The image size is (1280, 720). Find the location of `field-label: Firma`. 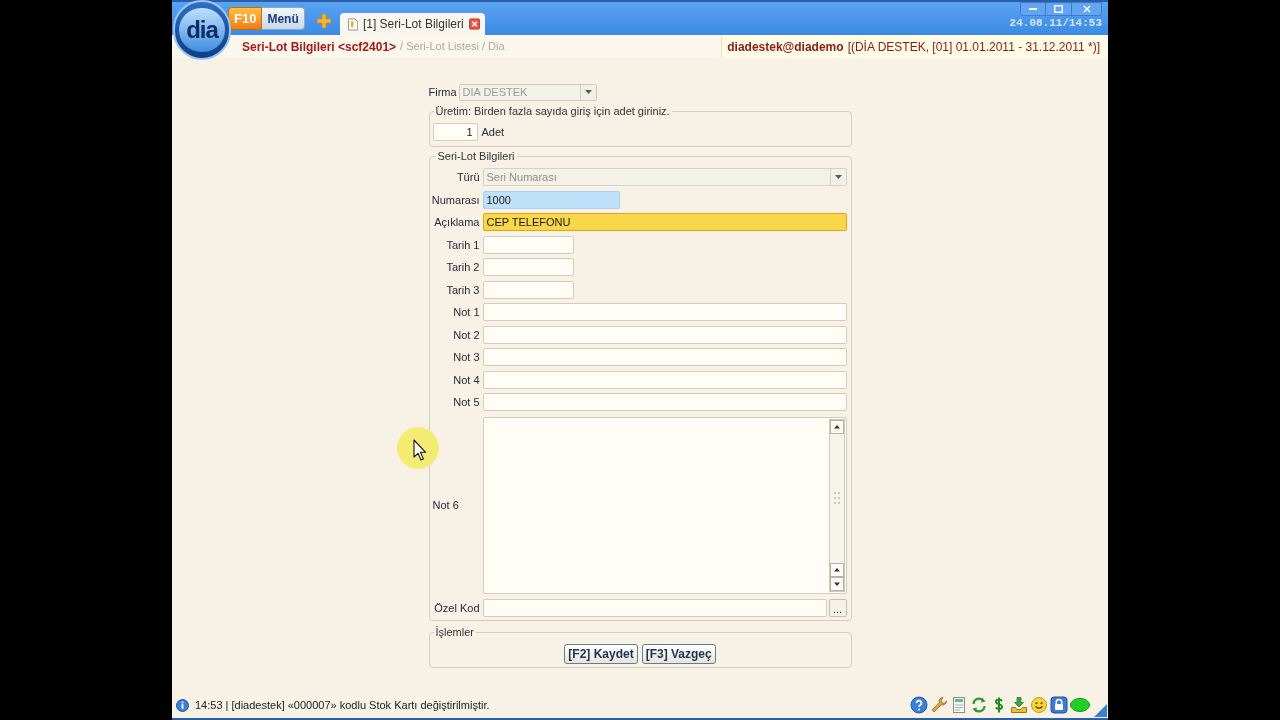

field-label: Firma is located at coordinates (442, 92).